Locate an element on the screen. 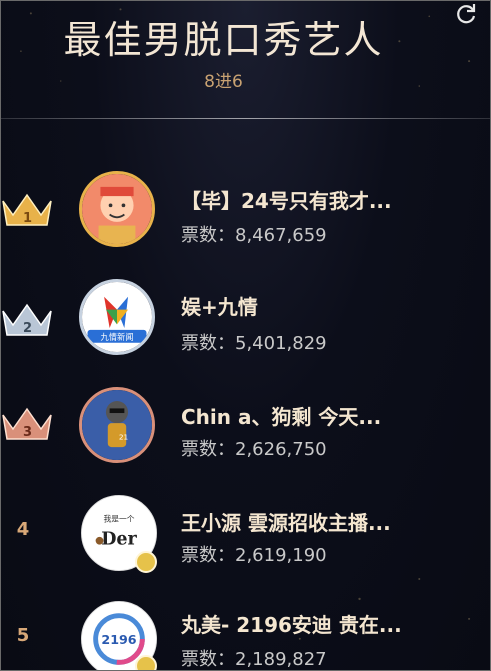  avatar-caption: 九情新闻 is located at coordinates (116, 337).